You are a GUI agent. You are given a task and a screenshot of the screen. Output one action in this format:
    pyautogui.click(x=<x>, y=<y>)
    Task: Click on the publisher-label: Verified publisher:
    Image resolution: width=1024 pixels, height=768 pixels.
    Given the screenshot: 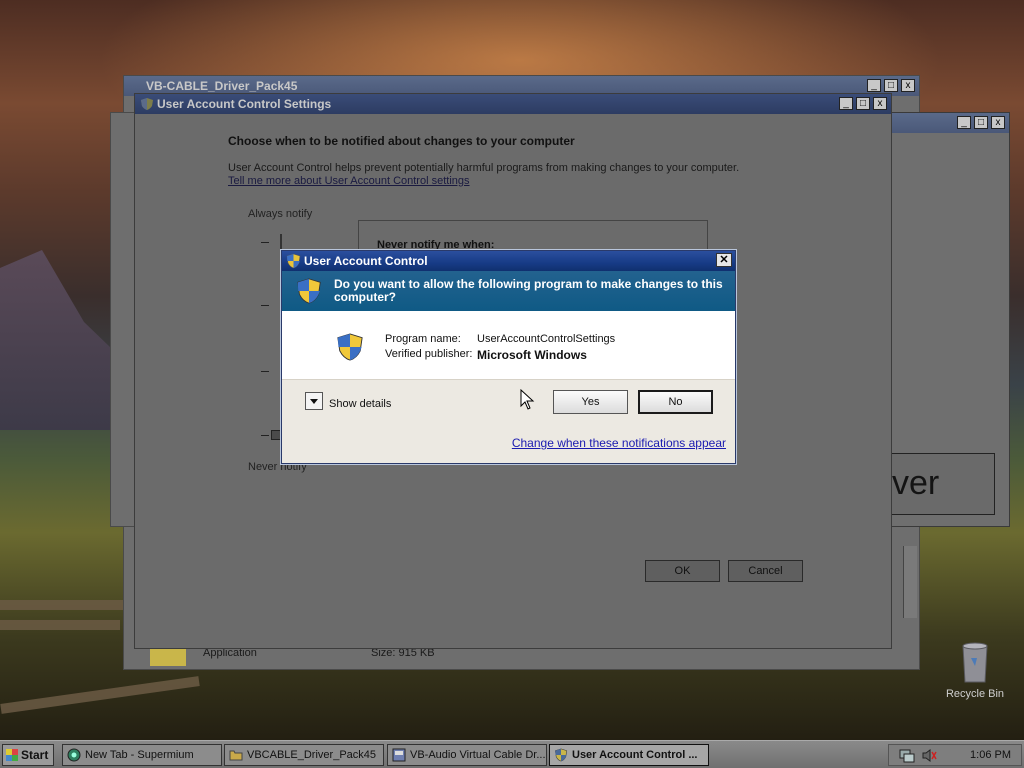 What is the action you would take?
    pyautogui.click(x=429, y=354)
    